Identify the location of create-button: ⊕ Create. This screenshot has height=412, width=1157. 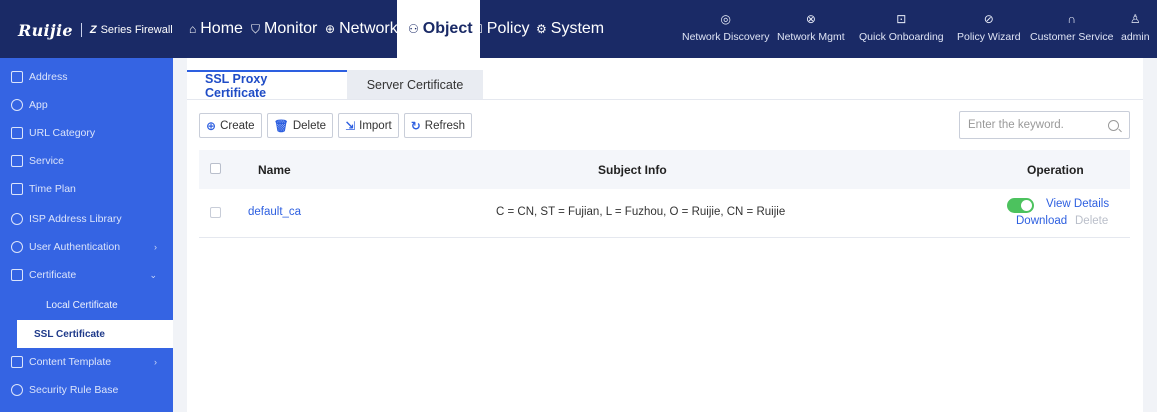
(230, 125).